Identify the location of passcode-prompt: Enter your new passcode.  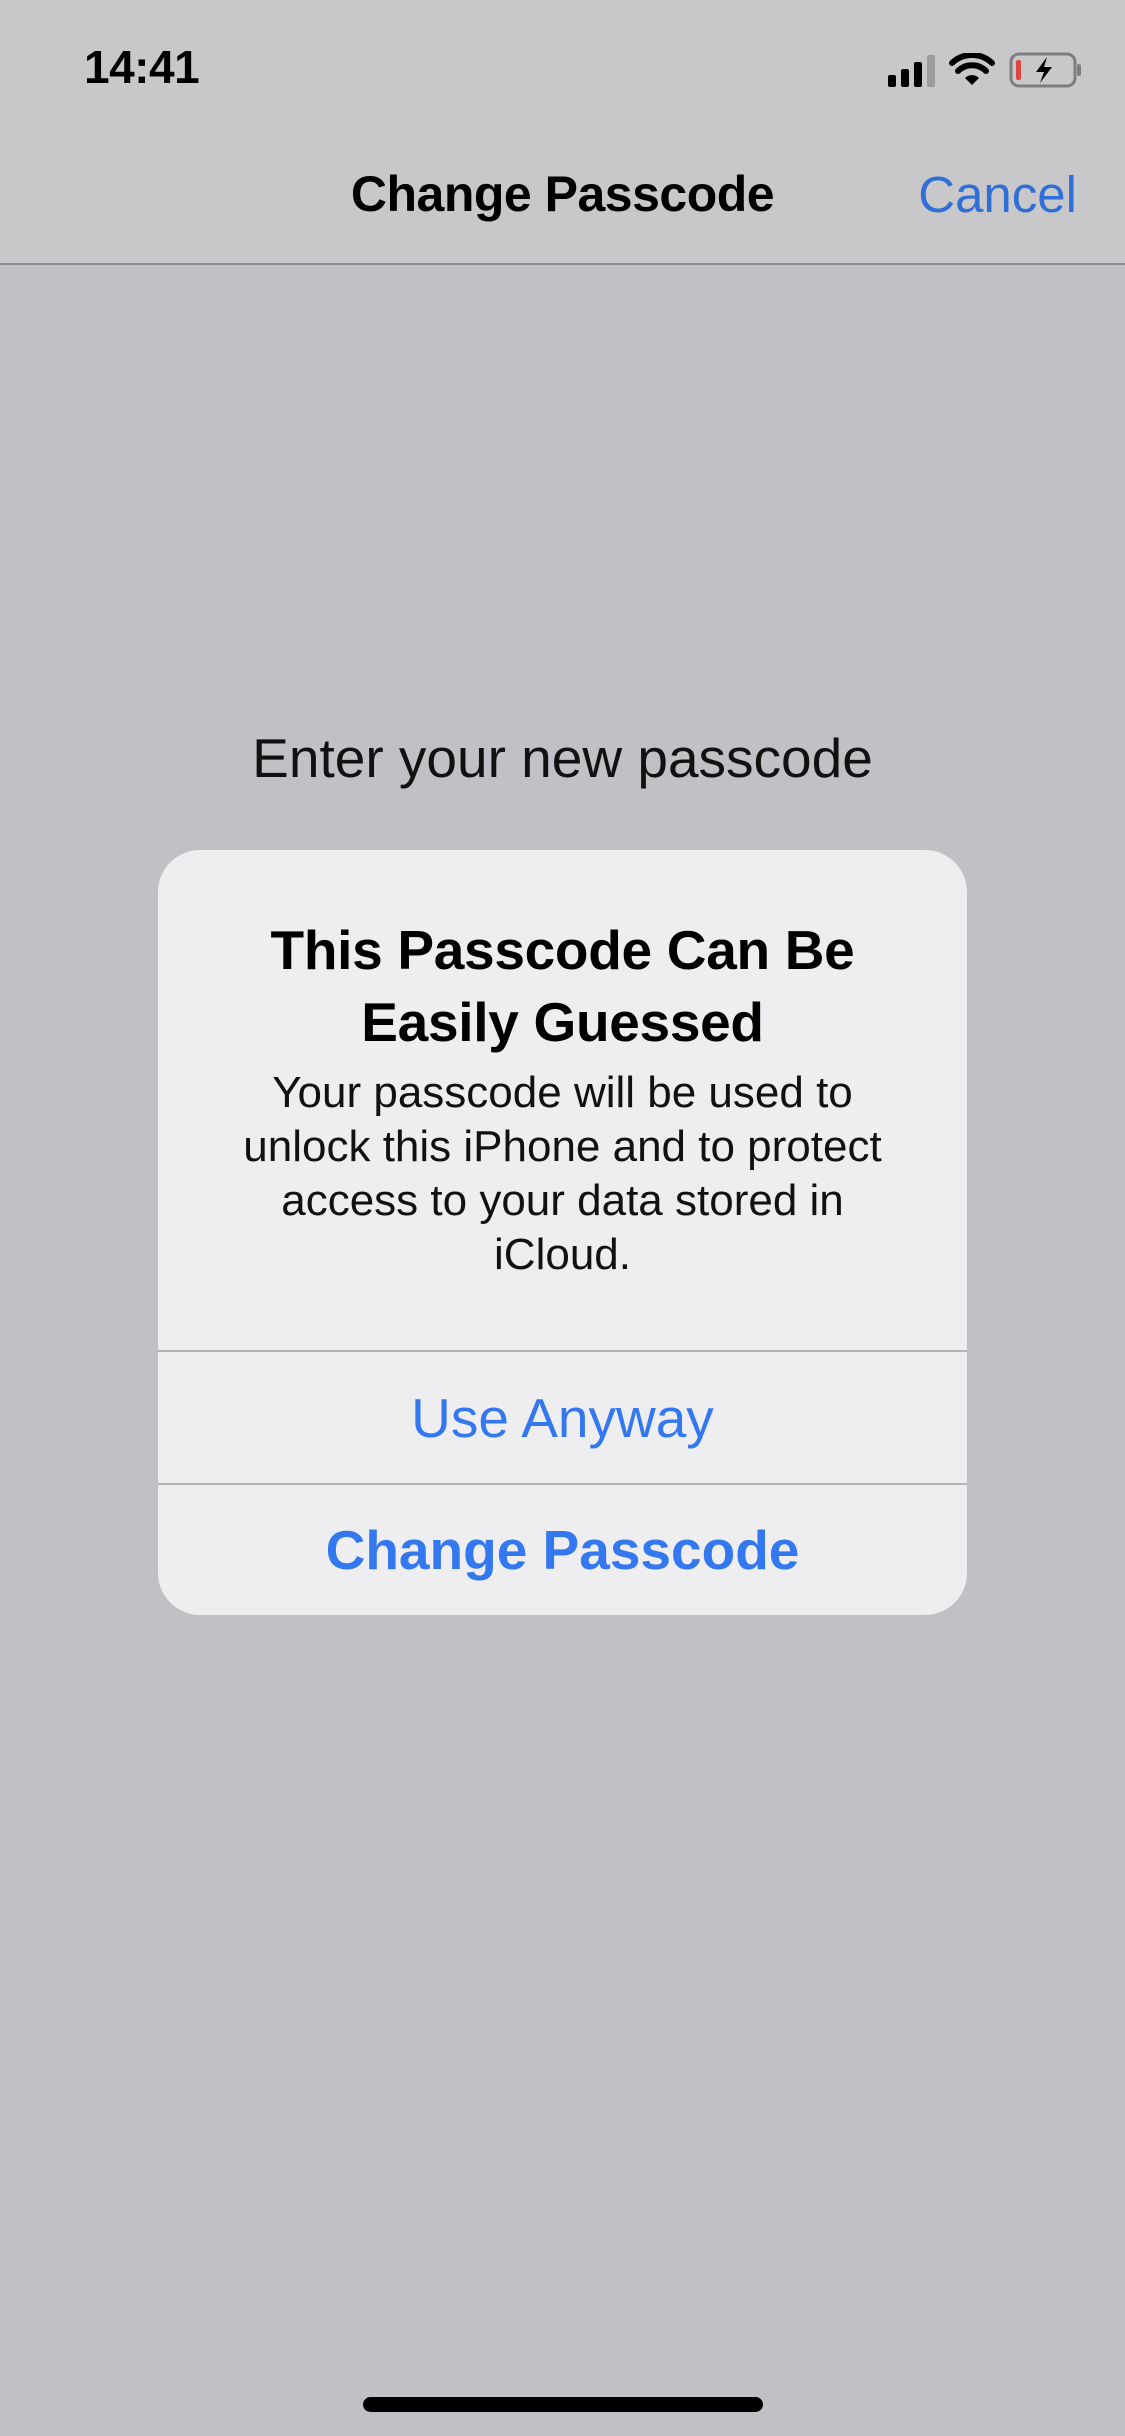
(562, 758).